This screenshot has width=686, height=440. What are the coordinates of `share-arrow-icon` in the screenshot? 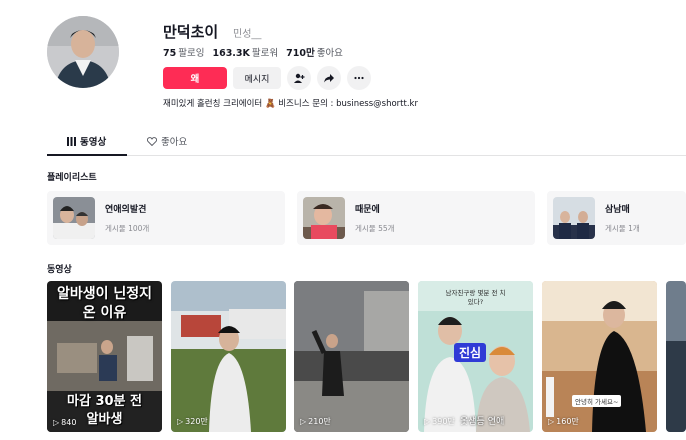 It's located at (329, 78).